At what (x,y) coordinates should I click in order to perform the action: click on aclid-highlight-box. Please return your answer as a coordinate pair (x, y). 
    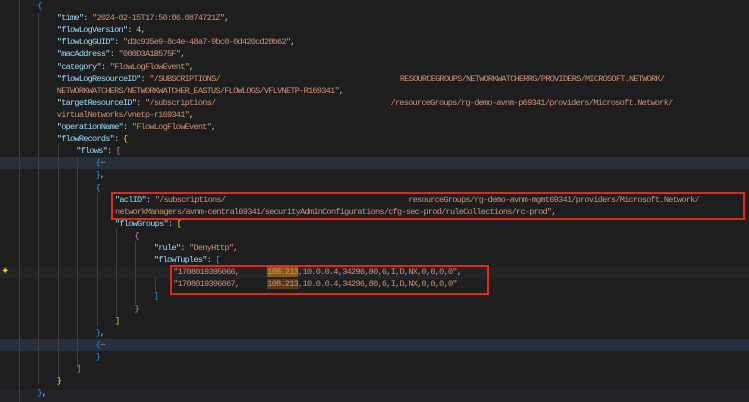
    Looking at the image, I should click on (428, 206).